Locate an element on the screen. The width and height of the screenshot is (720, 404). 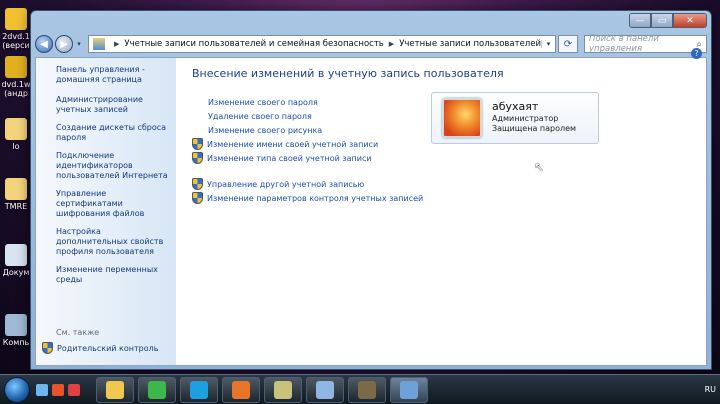
language-indicator: RU is located at coordinates (710, 389).